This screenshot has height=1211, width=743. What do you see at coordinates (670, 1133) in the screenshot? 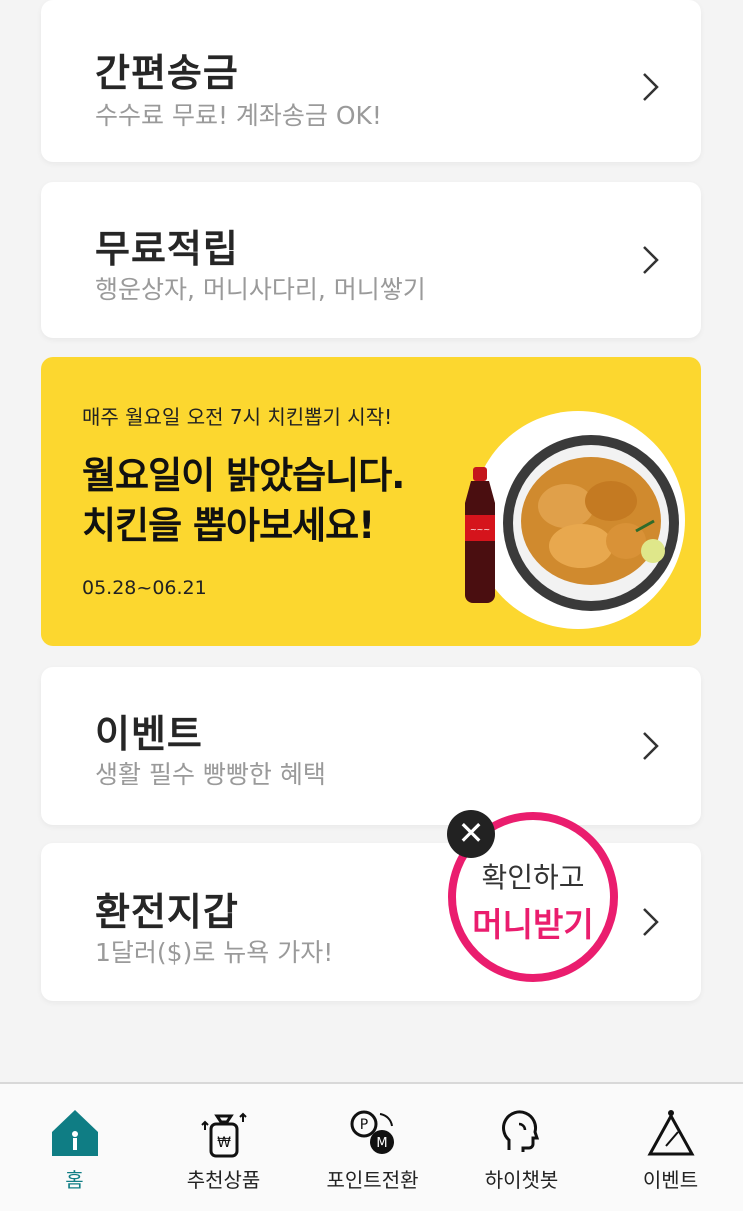
I see `event-triangle-icon` at bounding box center [670, 1133].